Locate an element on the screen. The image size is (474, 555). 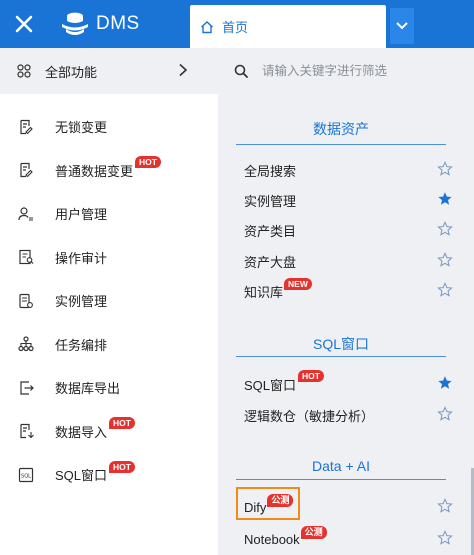
sidebar-item-label: 无锁变更 is located at coordinates (81, 128).